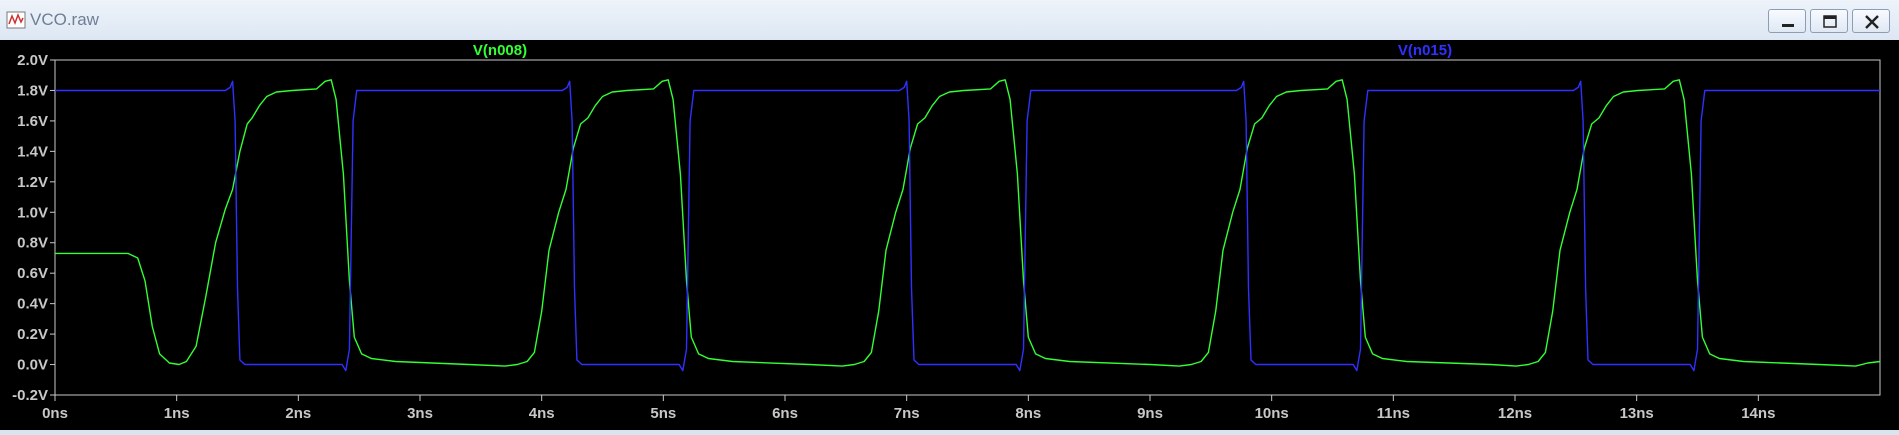  I want to click on minimize-button, so click(1787, 21).